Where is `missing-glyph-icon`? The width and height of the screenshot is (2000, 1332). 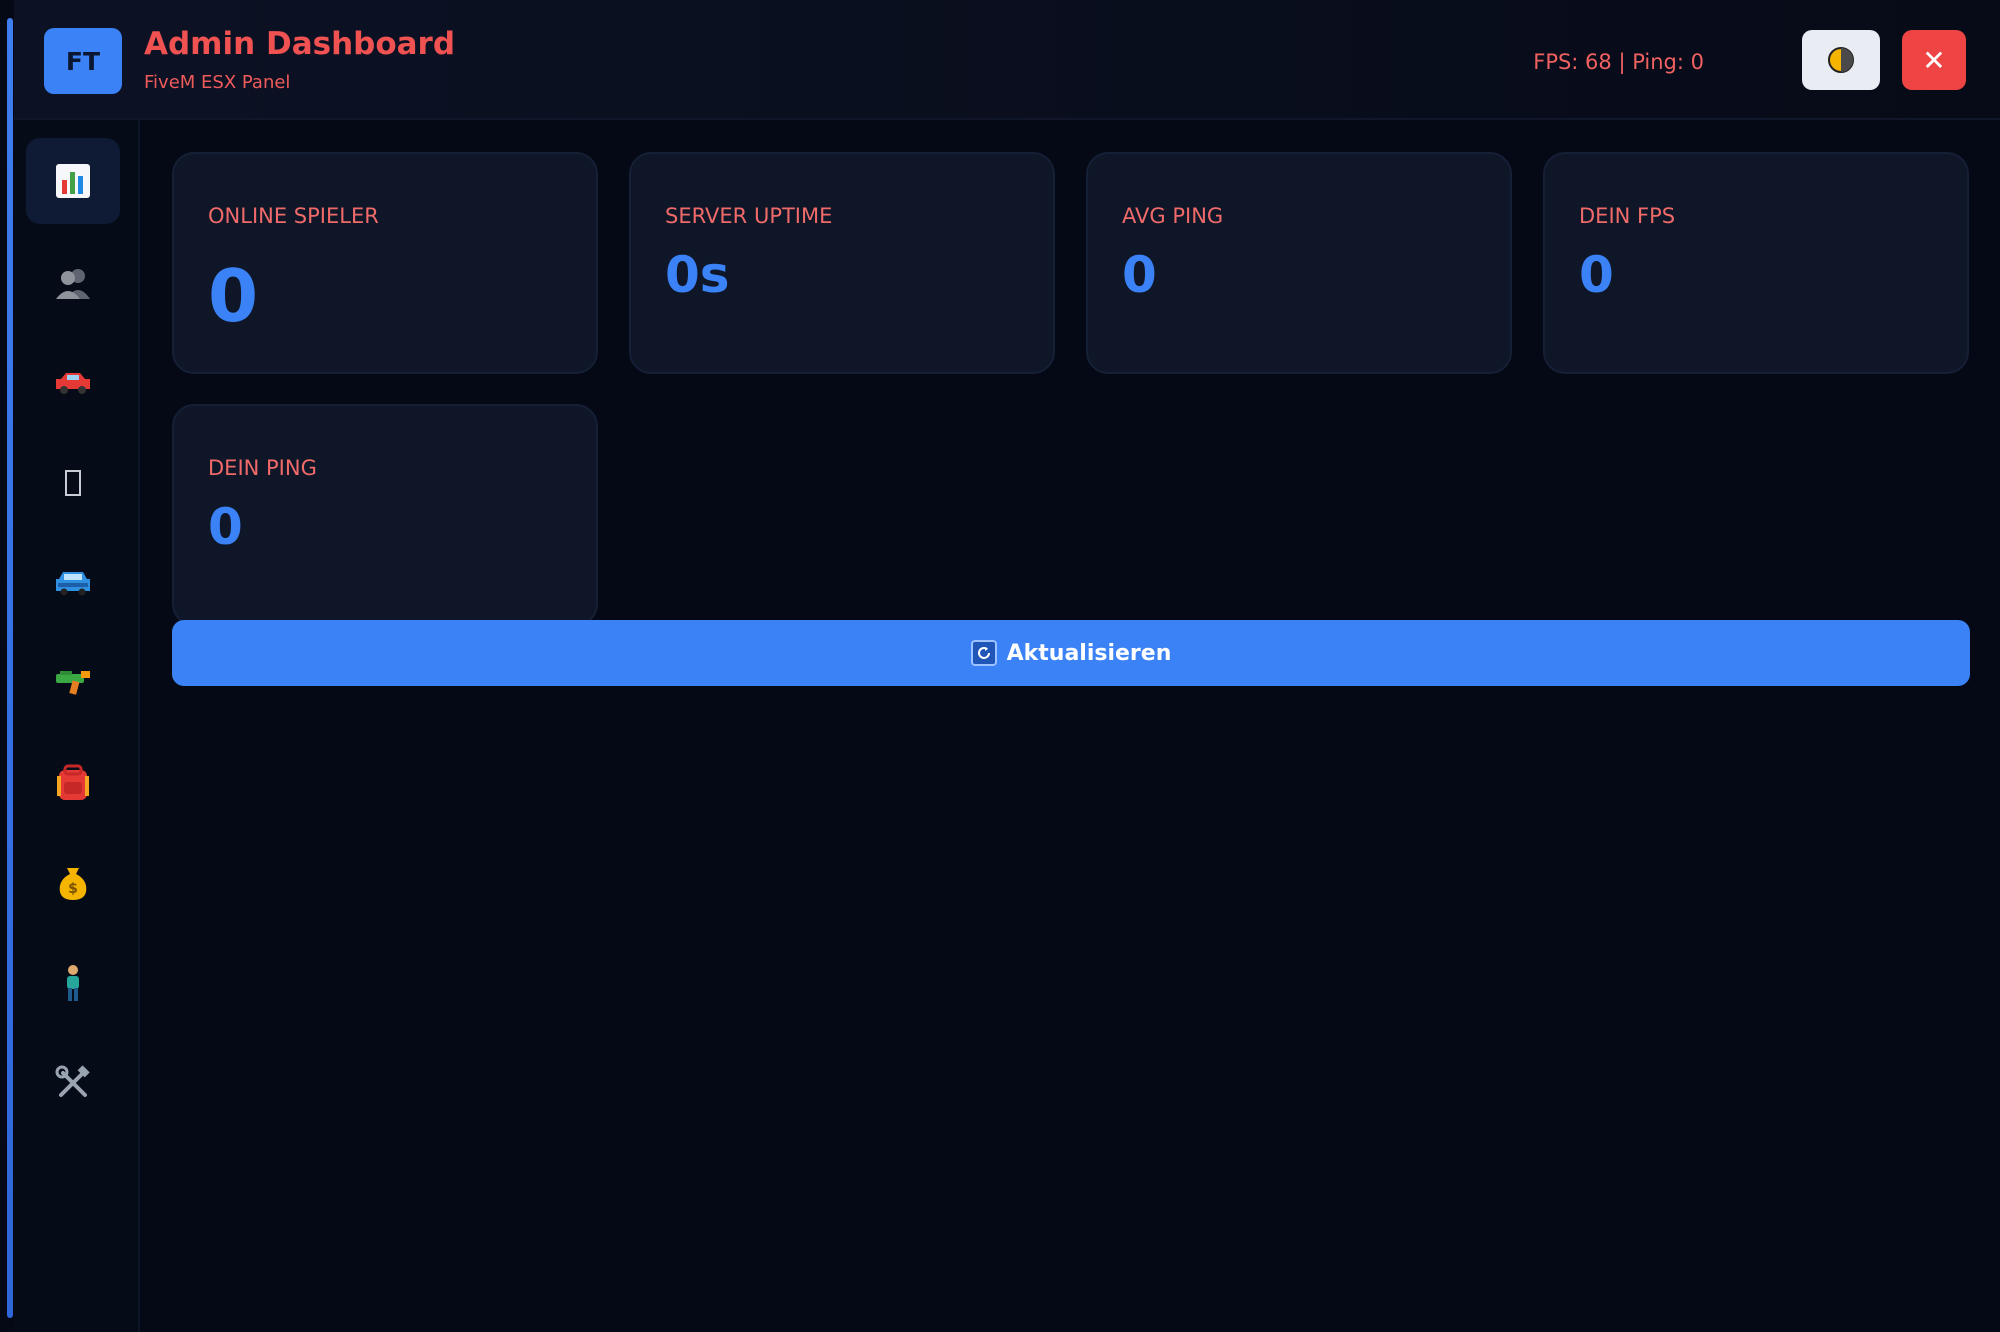
missing-glyph-icon is located at coordinates (73, 483).